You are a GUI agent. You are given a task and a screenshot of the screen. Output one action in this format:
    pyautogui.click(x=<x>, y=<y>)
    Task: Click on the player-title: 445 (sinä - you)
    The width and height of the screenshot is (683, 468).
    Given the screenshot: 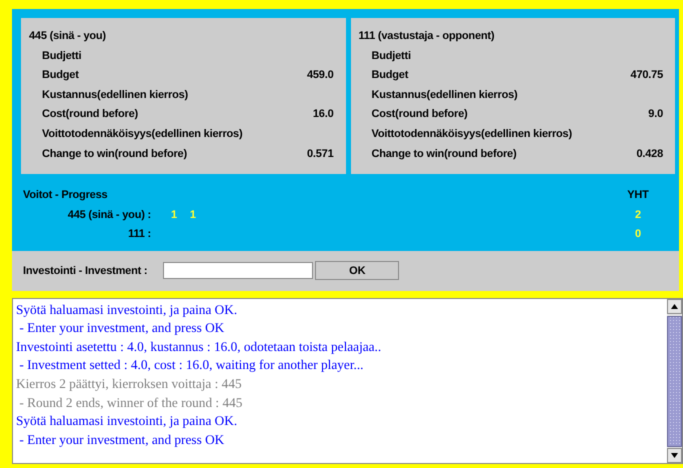 What is the action you would take?
    pyautogui.click(x=68, y=36)
    